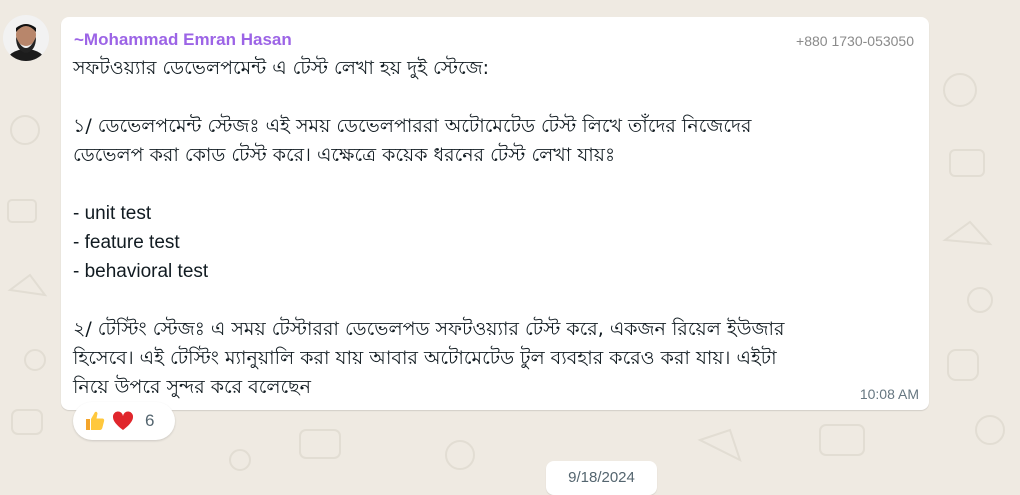 This screenshot has width=1020, height=495. Describe the element at coordinates (855, 41) in the screenshot. I see `sender-phone: +880 1730-053050` at that location.